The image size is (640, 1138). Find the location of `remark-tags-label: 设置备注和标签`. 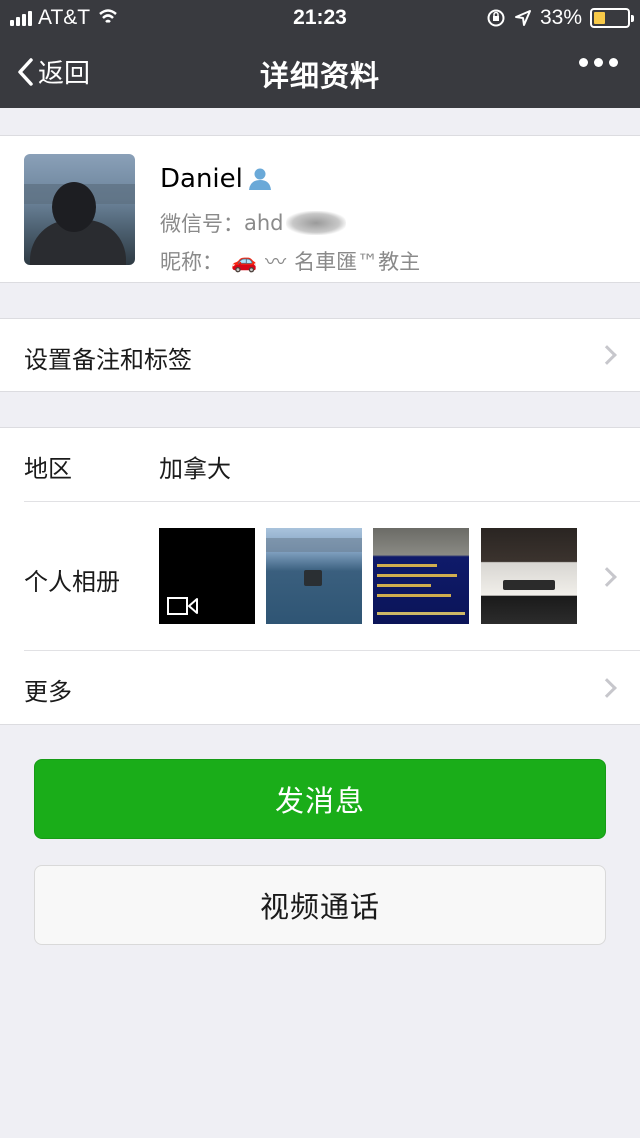

remark-tags-label: 设置备注和标签 is located at coordinates (108, 360).